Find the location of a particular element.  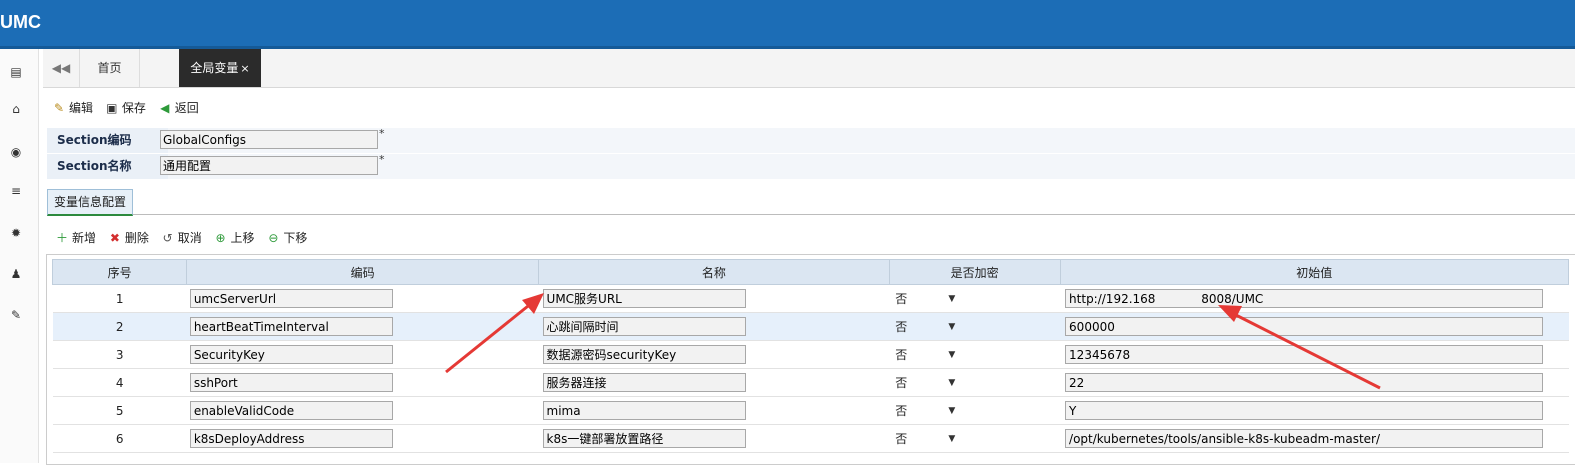

section-name-cell: * is located at coordinates (809, 165).